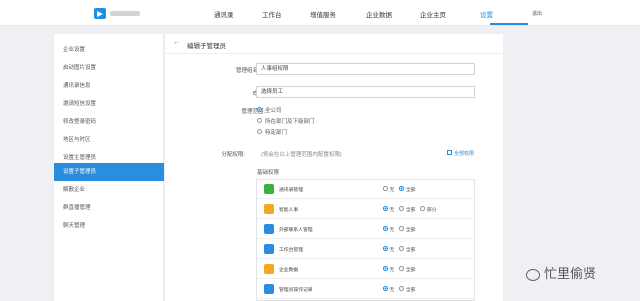 The image size is (640, 301). Describe the element at coordinates (269, 249) in the screenshot. I see `workbench-icon` at that location.